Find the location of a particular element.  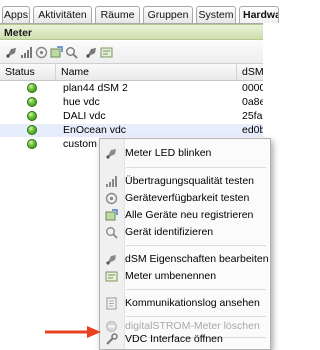

menu-item-vdc-interface-oeffnen: VDC Interface öffnen is located at coordinates (185, 339).